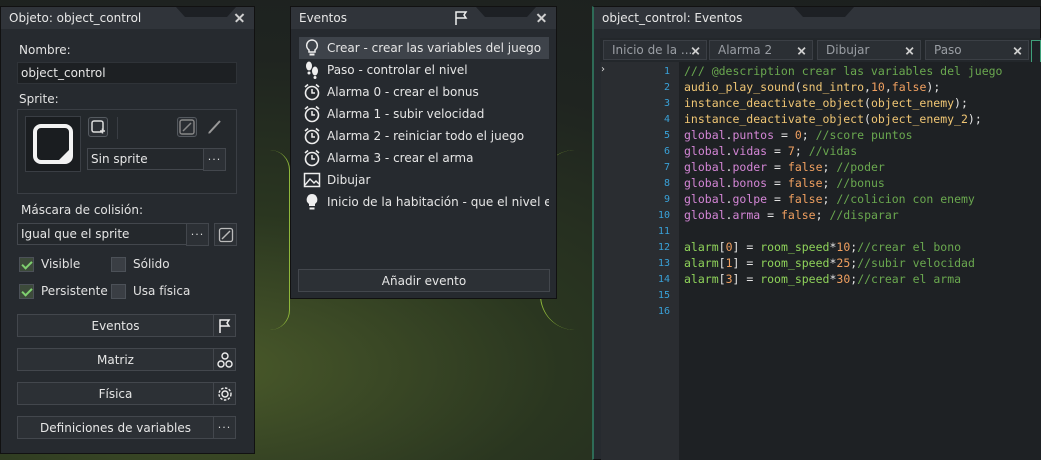 The width and height of the screenshot is (1041, 460). I want to click on solid-checkbox, so click(118, 264).